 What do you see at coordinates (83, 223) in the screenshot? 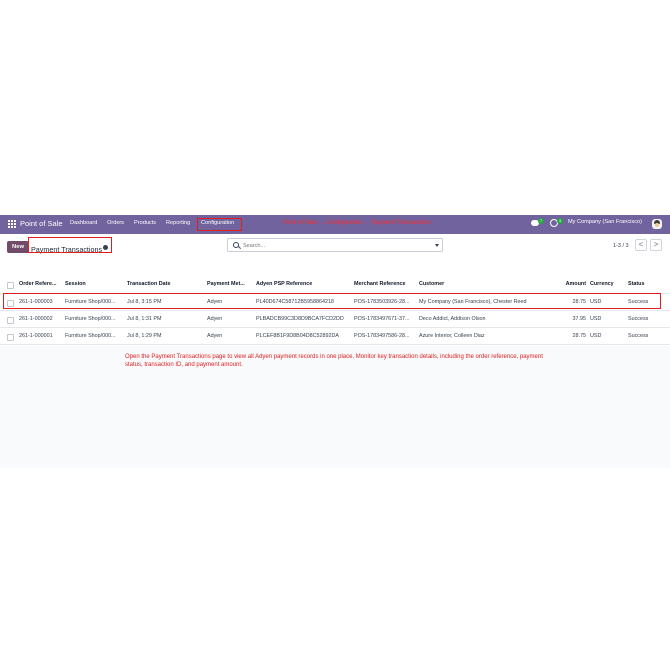
I see `menu-dashboard: Dashboard` at bounding box center [83, 223].